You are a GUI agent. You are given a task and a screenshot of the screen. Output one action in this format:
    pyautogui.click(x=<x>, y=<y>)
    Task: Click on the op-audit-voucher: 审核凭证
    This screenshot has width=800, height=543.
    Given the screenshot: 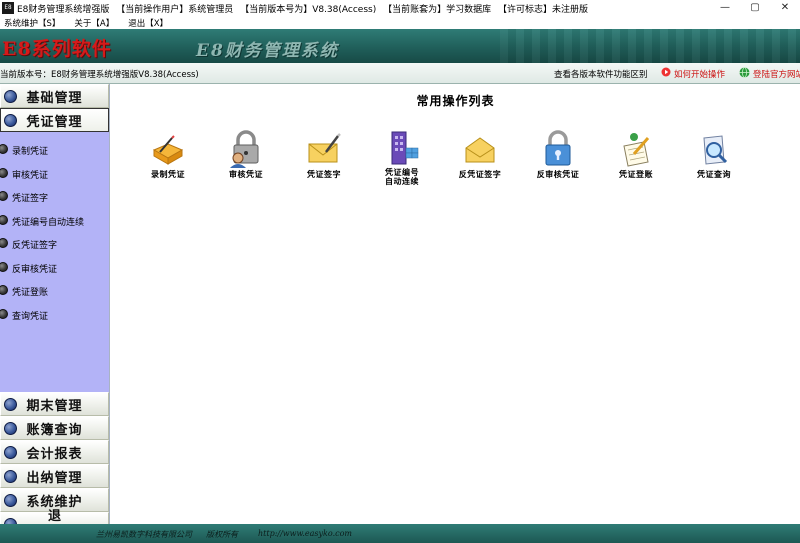 What is the action you would take?
    pyautogui.click(x=246, y=160)
    